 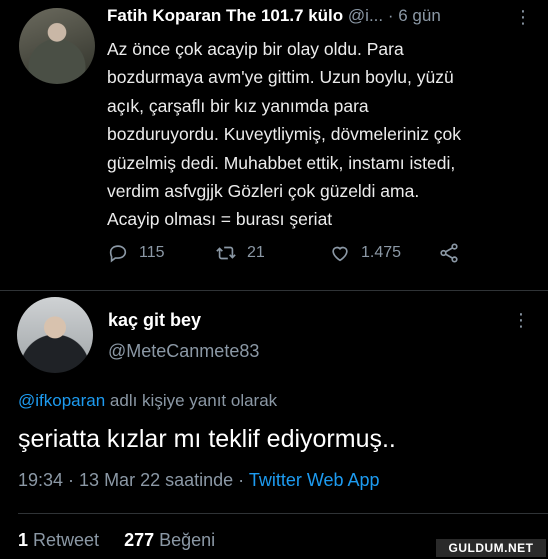 I want to click on like-button: 1.475, so click(x=365, y=253).